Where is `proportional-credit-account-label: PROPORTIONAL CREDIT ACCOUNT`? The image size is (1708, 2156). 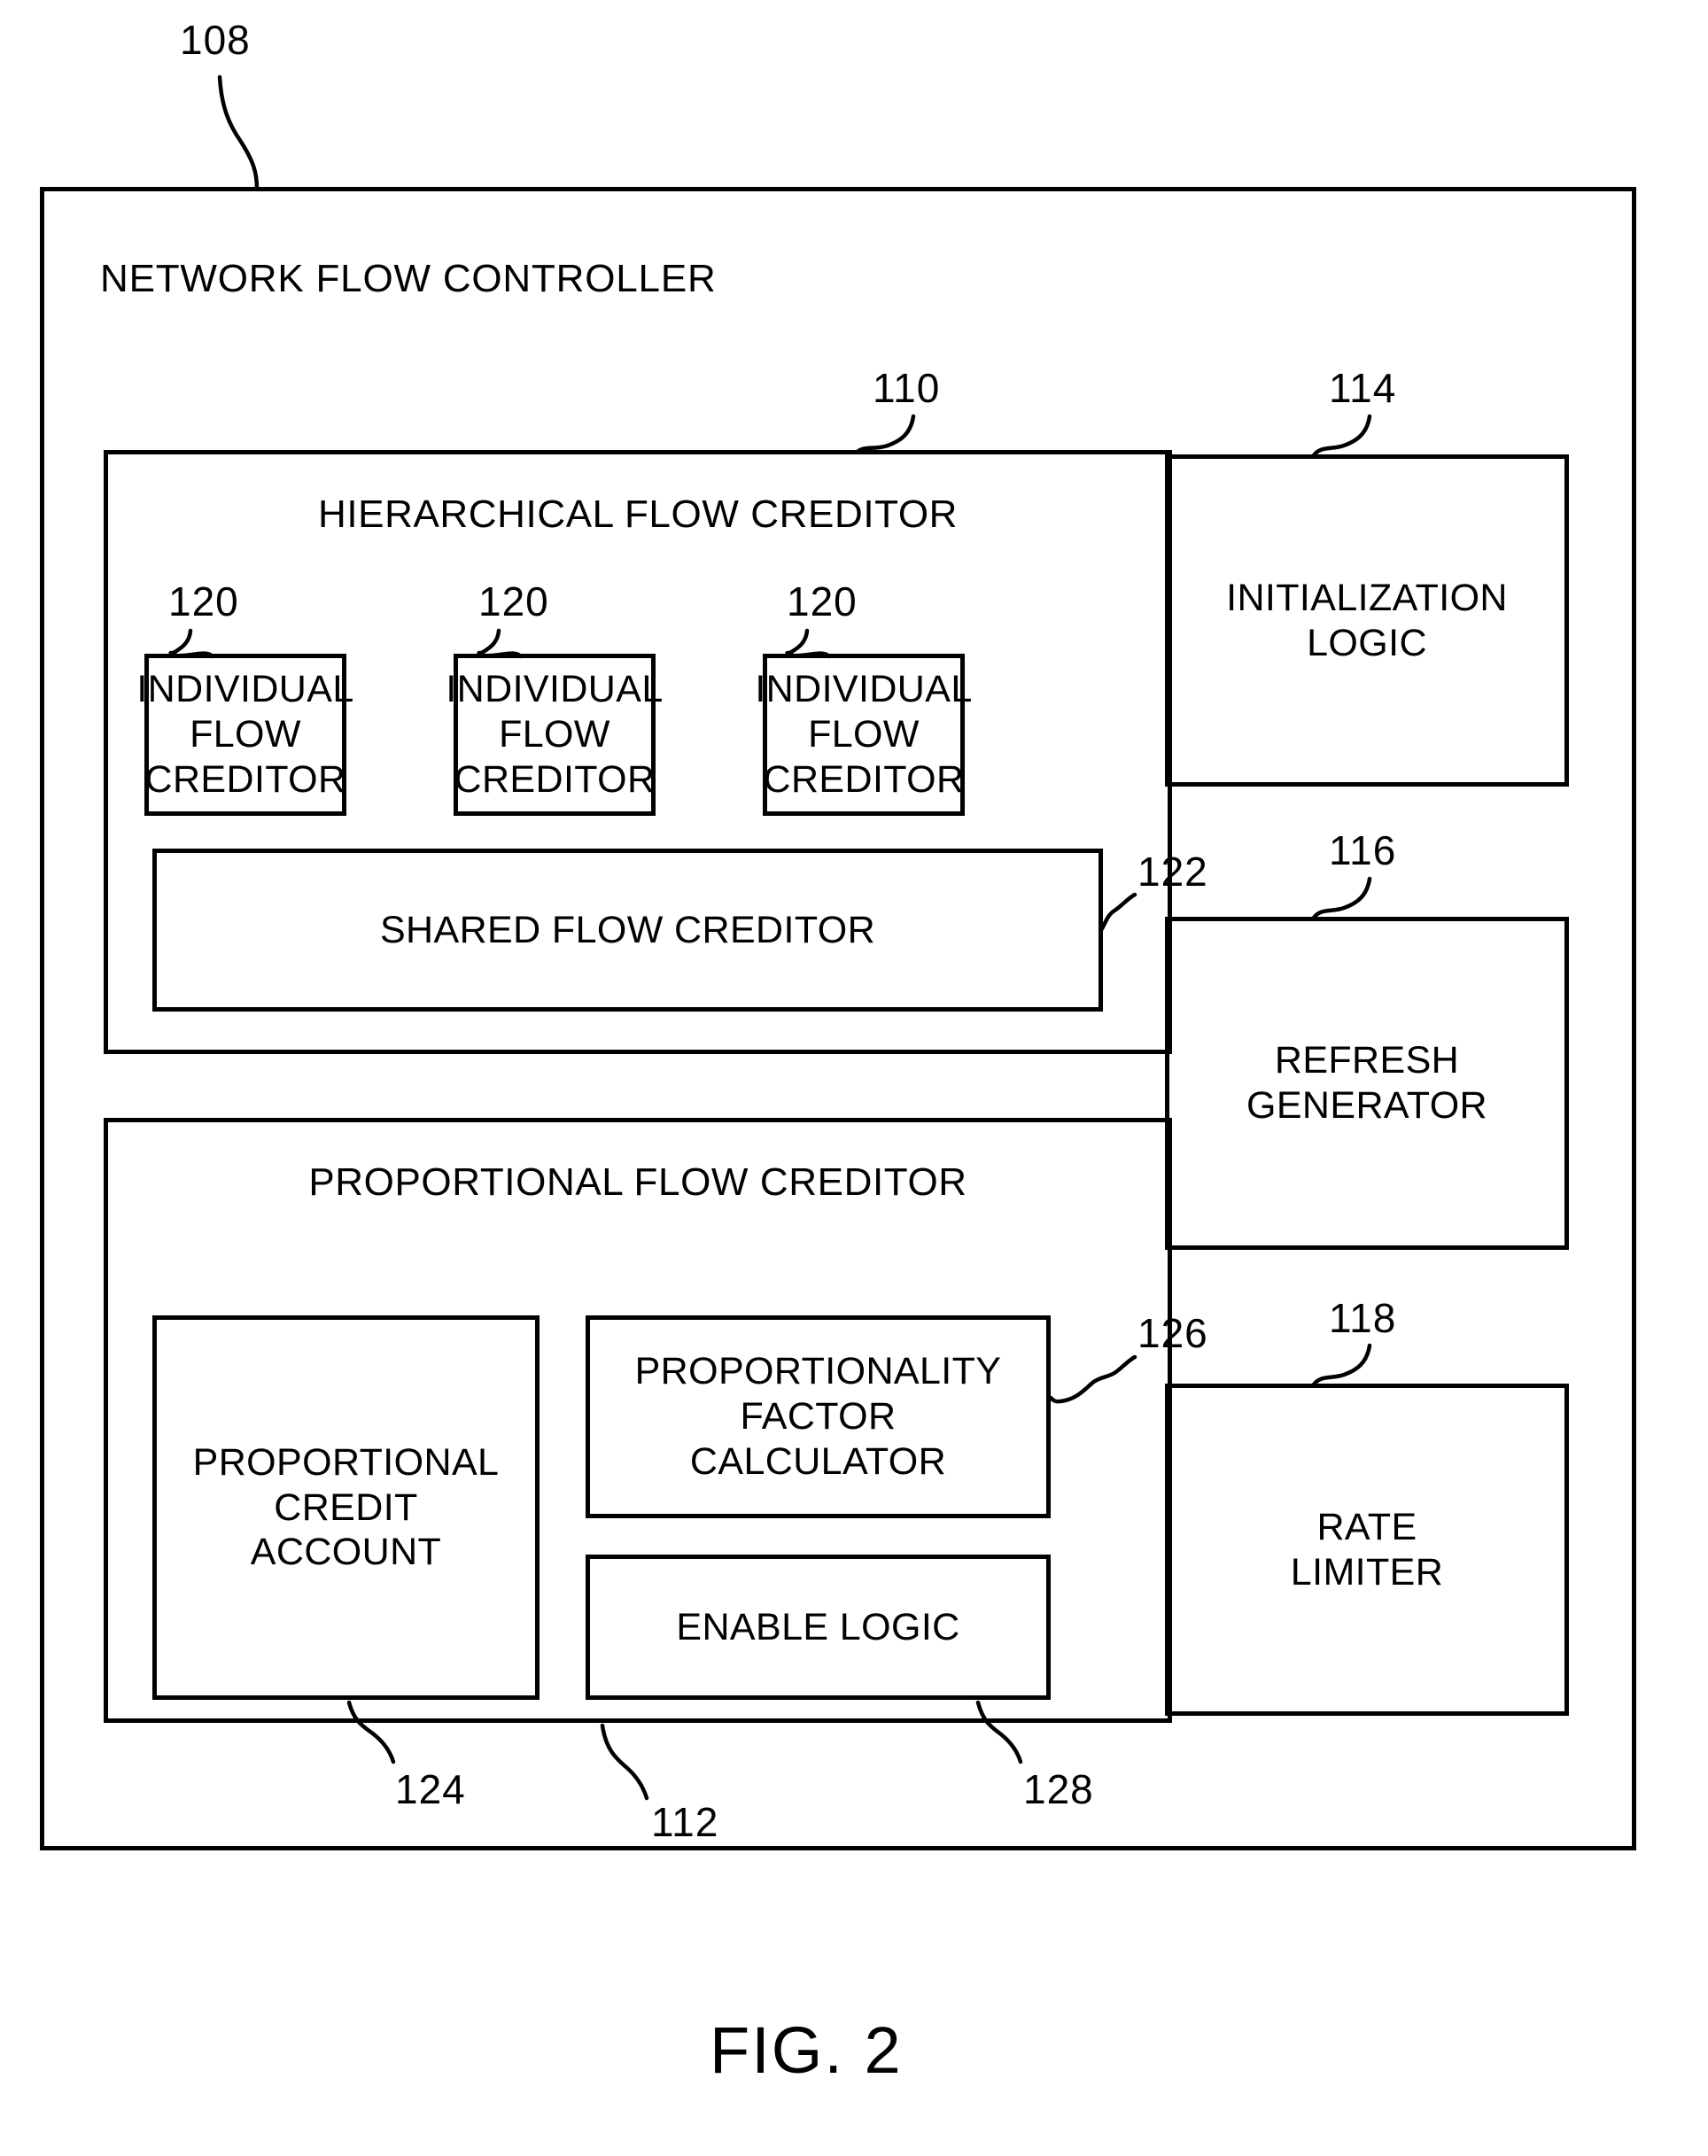
proportional-credit-account-label: PROPORTIONAL CREDIT ACCOUNT is located at coordinates (346, 1507).